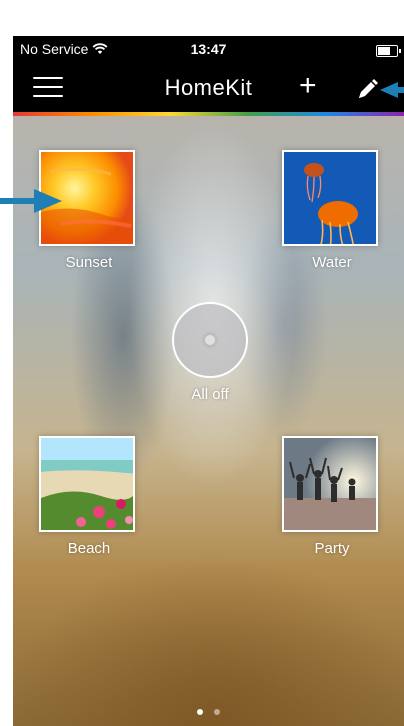 The height and width of the screenshot is (726, 404). I want to click on add-button: +, so click(308, 86).